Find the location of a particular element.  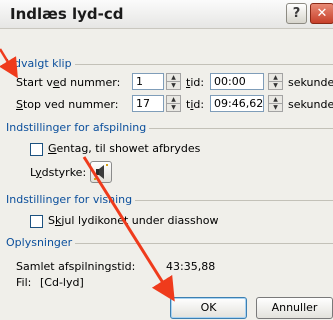

start-time-stepper: ▲ ▼ is located at coordinates (275, 81).